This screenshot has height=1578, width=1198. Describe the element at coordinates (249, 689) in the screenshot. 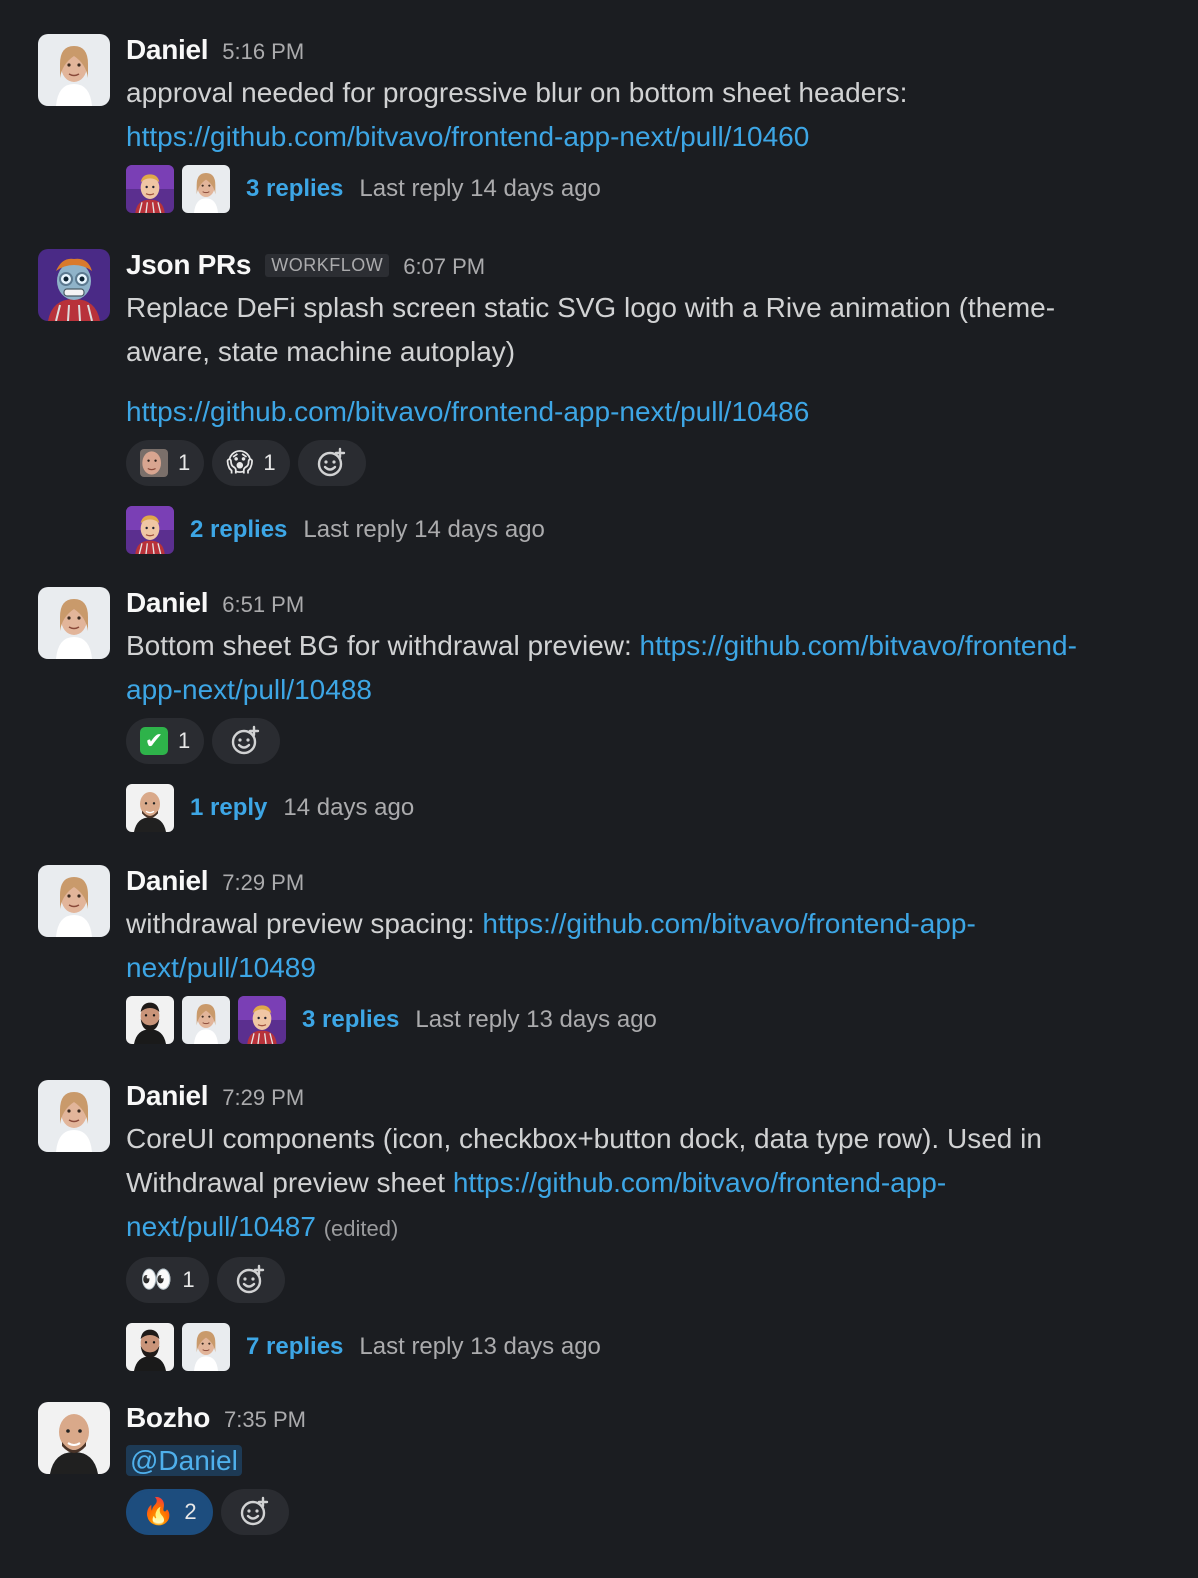

I see `pr-link-continued: app-next/pull/10488` at that location.